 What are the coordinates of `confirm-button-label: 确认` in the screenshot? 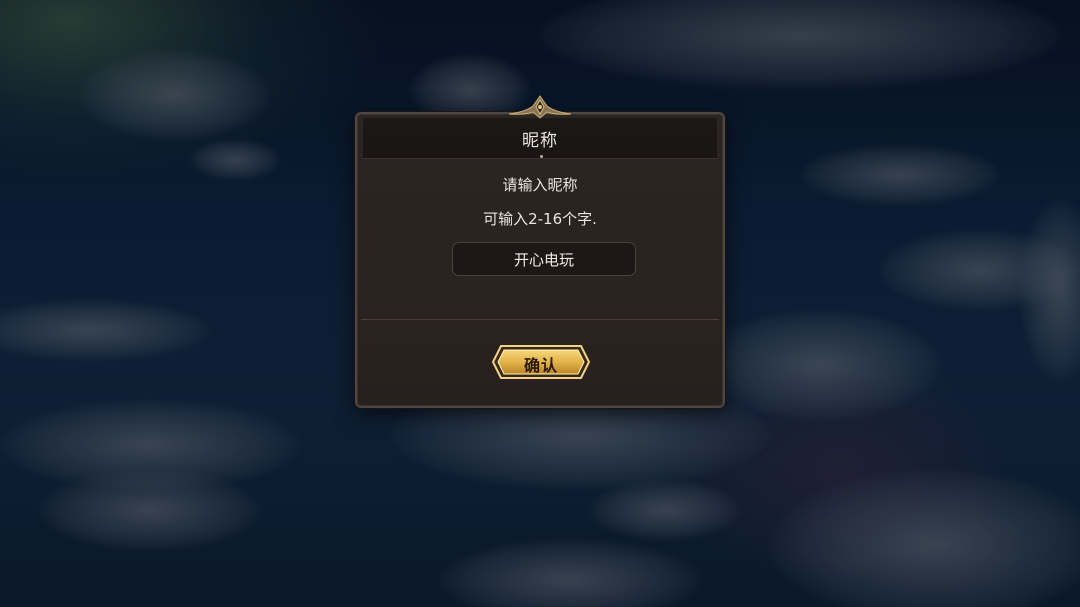 It's located at (540, 365).